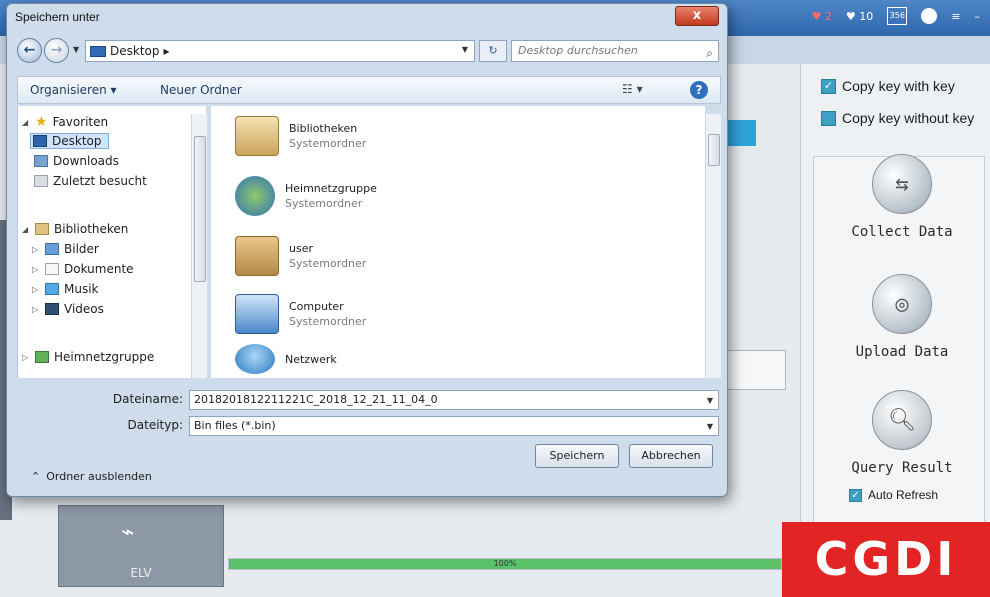 The width and height of the screenshot is (990, 597). What do you see at coordinates (465, 49) in the screenshot?
I see `address-dropdown-icon: ▼` at bounding box center [465, 49].